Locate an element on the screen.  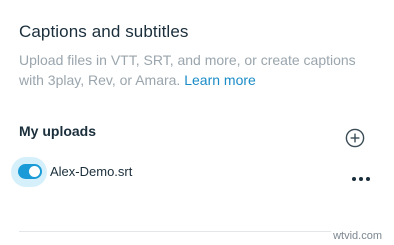
caption-enabled-toggle is located at coordinates (30, 171).